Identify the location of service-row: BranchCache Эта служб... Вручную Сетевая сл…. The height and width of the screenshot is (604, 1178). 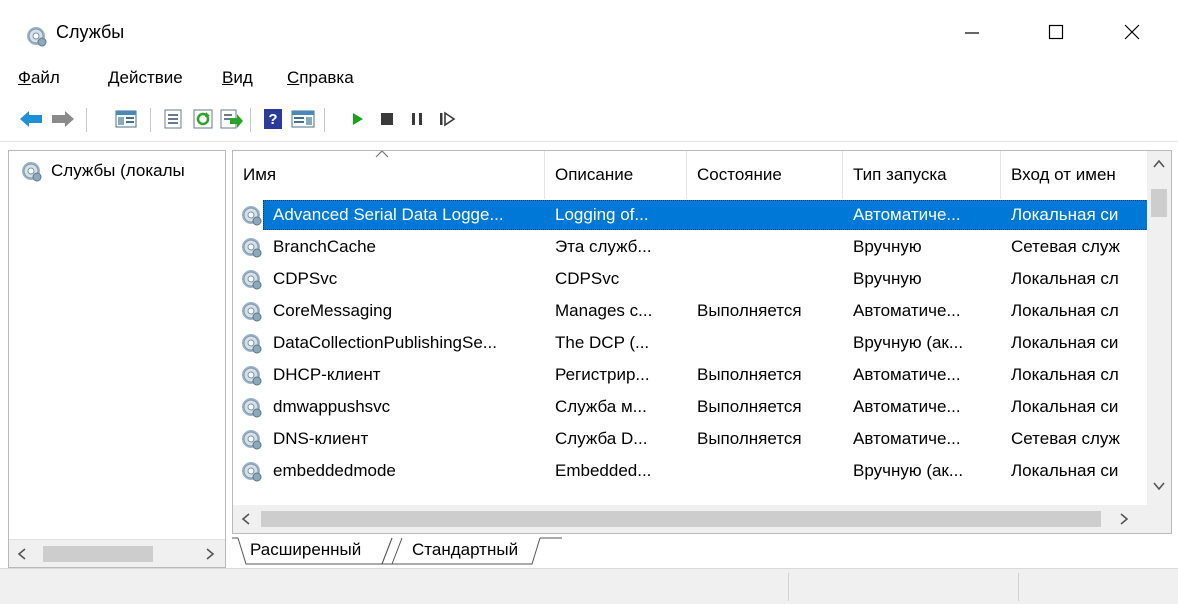
(690, 247).